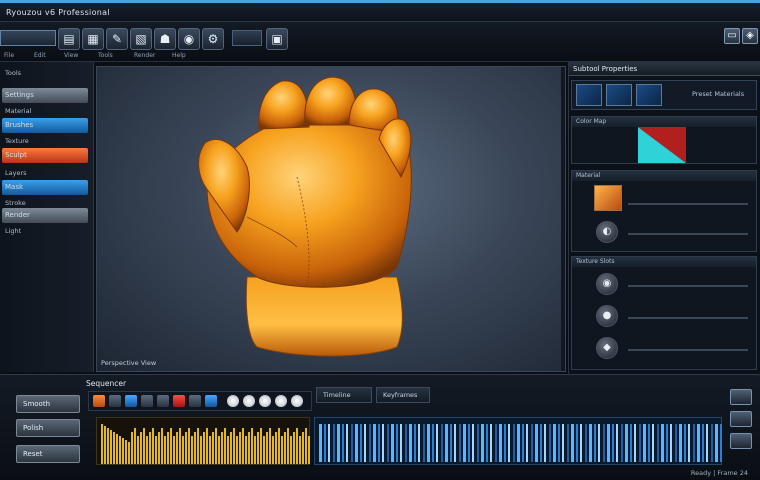 The width and height of the screenshot is (760, 480). I want to click on viewport-scrollbar, so click(563, 219).